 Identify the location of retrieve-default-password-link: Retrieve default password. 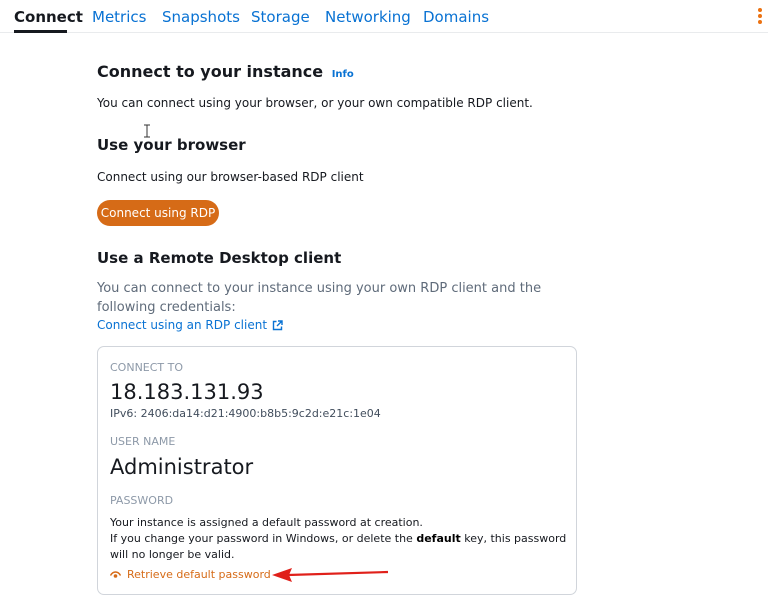
(190, 574).